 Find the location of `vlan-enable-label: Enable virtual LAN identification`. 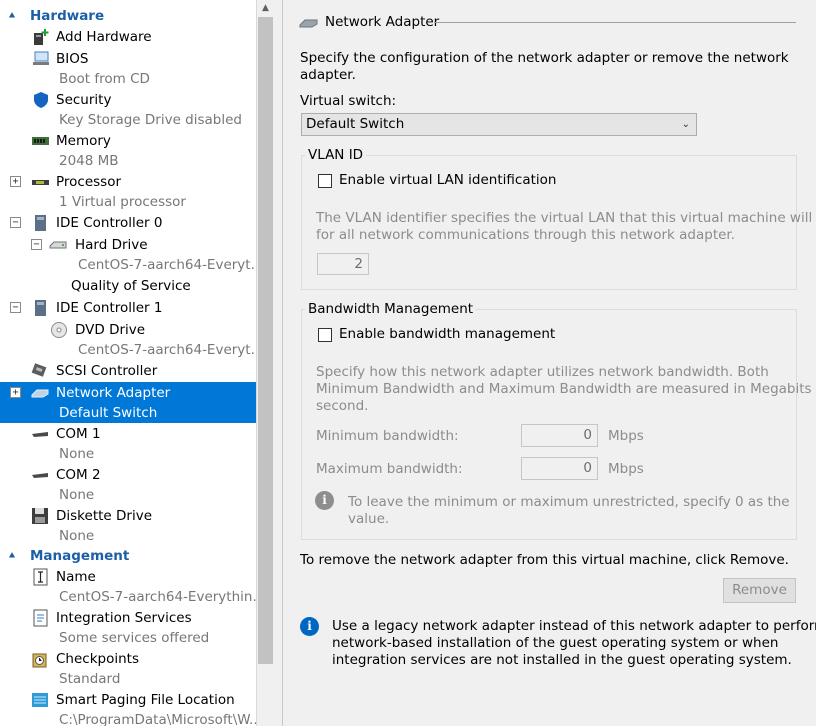

vlan-enable-label: Enable virtual LAN identification is located at coordinates (447, 180).